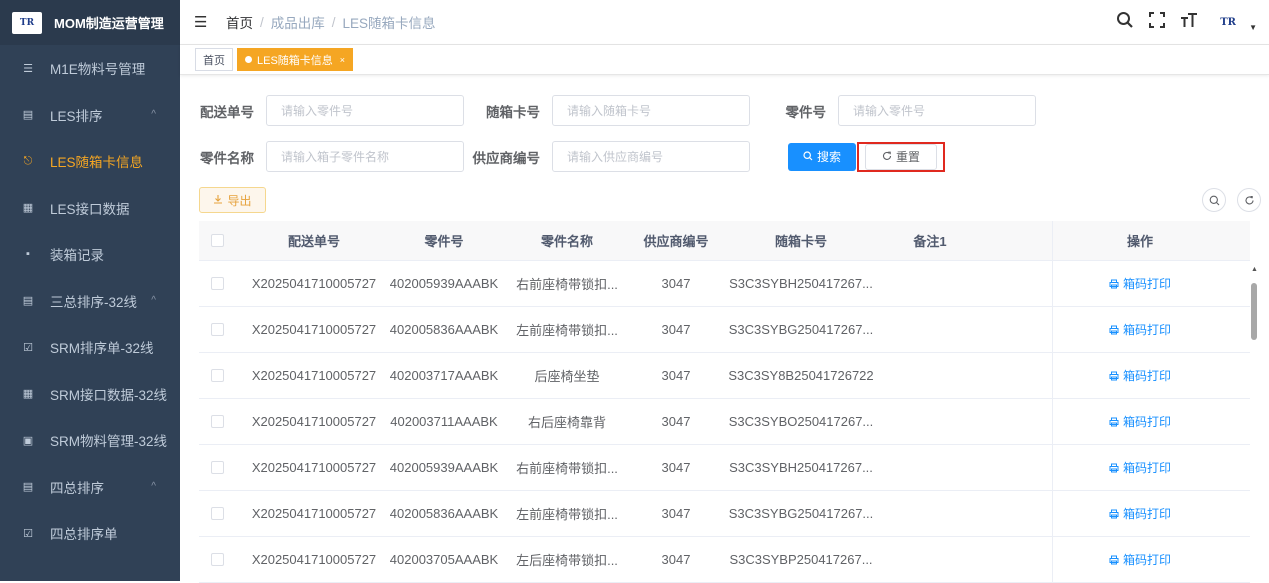 This screenshot has width=1269, height=583. Describe the element at coordinates (27, 22) in the screenshot. I see `app-logo: TR` at that location.